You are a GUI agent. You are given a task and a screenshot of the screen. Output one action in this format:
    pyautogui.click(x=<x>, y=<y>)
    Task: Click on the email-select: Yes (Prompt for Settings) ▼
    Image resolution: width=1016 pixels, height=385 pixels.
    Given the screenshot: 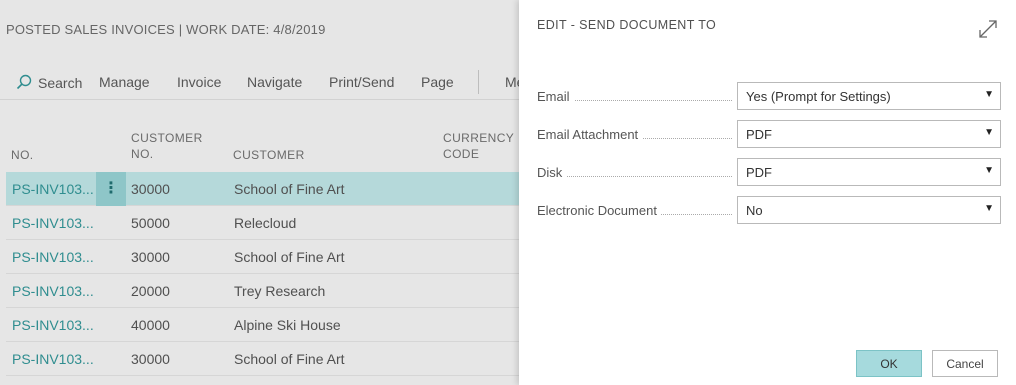 What is the action you would take?
    pyautogui.click(x=869, y=96)
    